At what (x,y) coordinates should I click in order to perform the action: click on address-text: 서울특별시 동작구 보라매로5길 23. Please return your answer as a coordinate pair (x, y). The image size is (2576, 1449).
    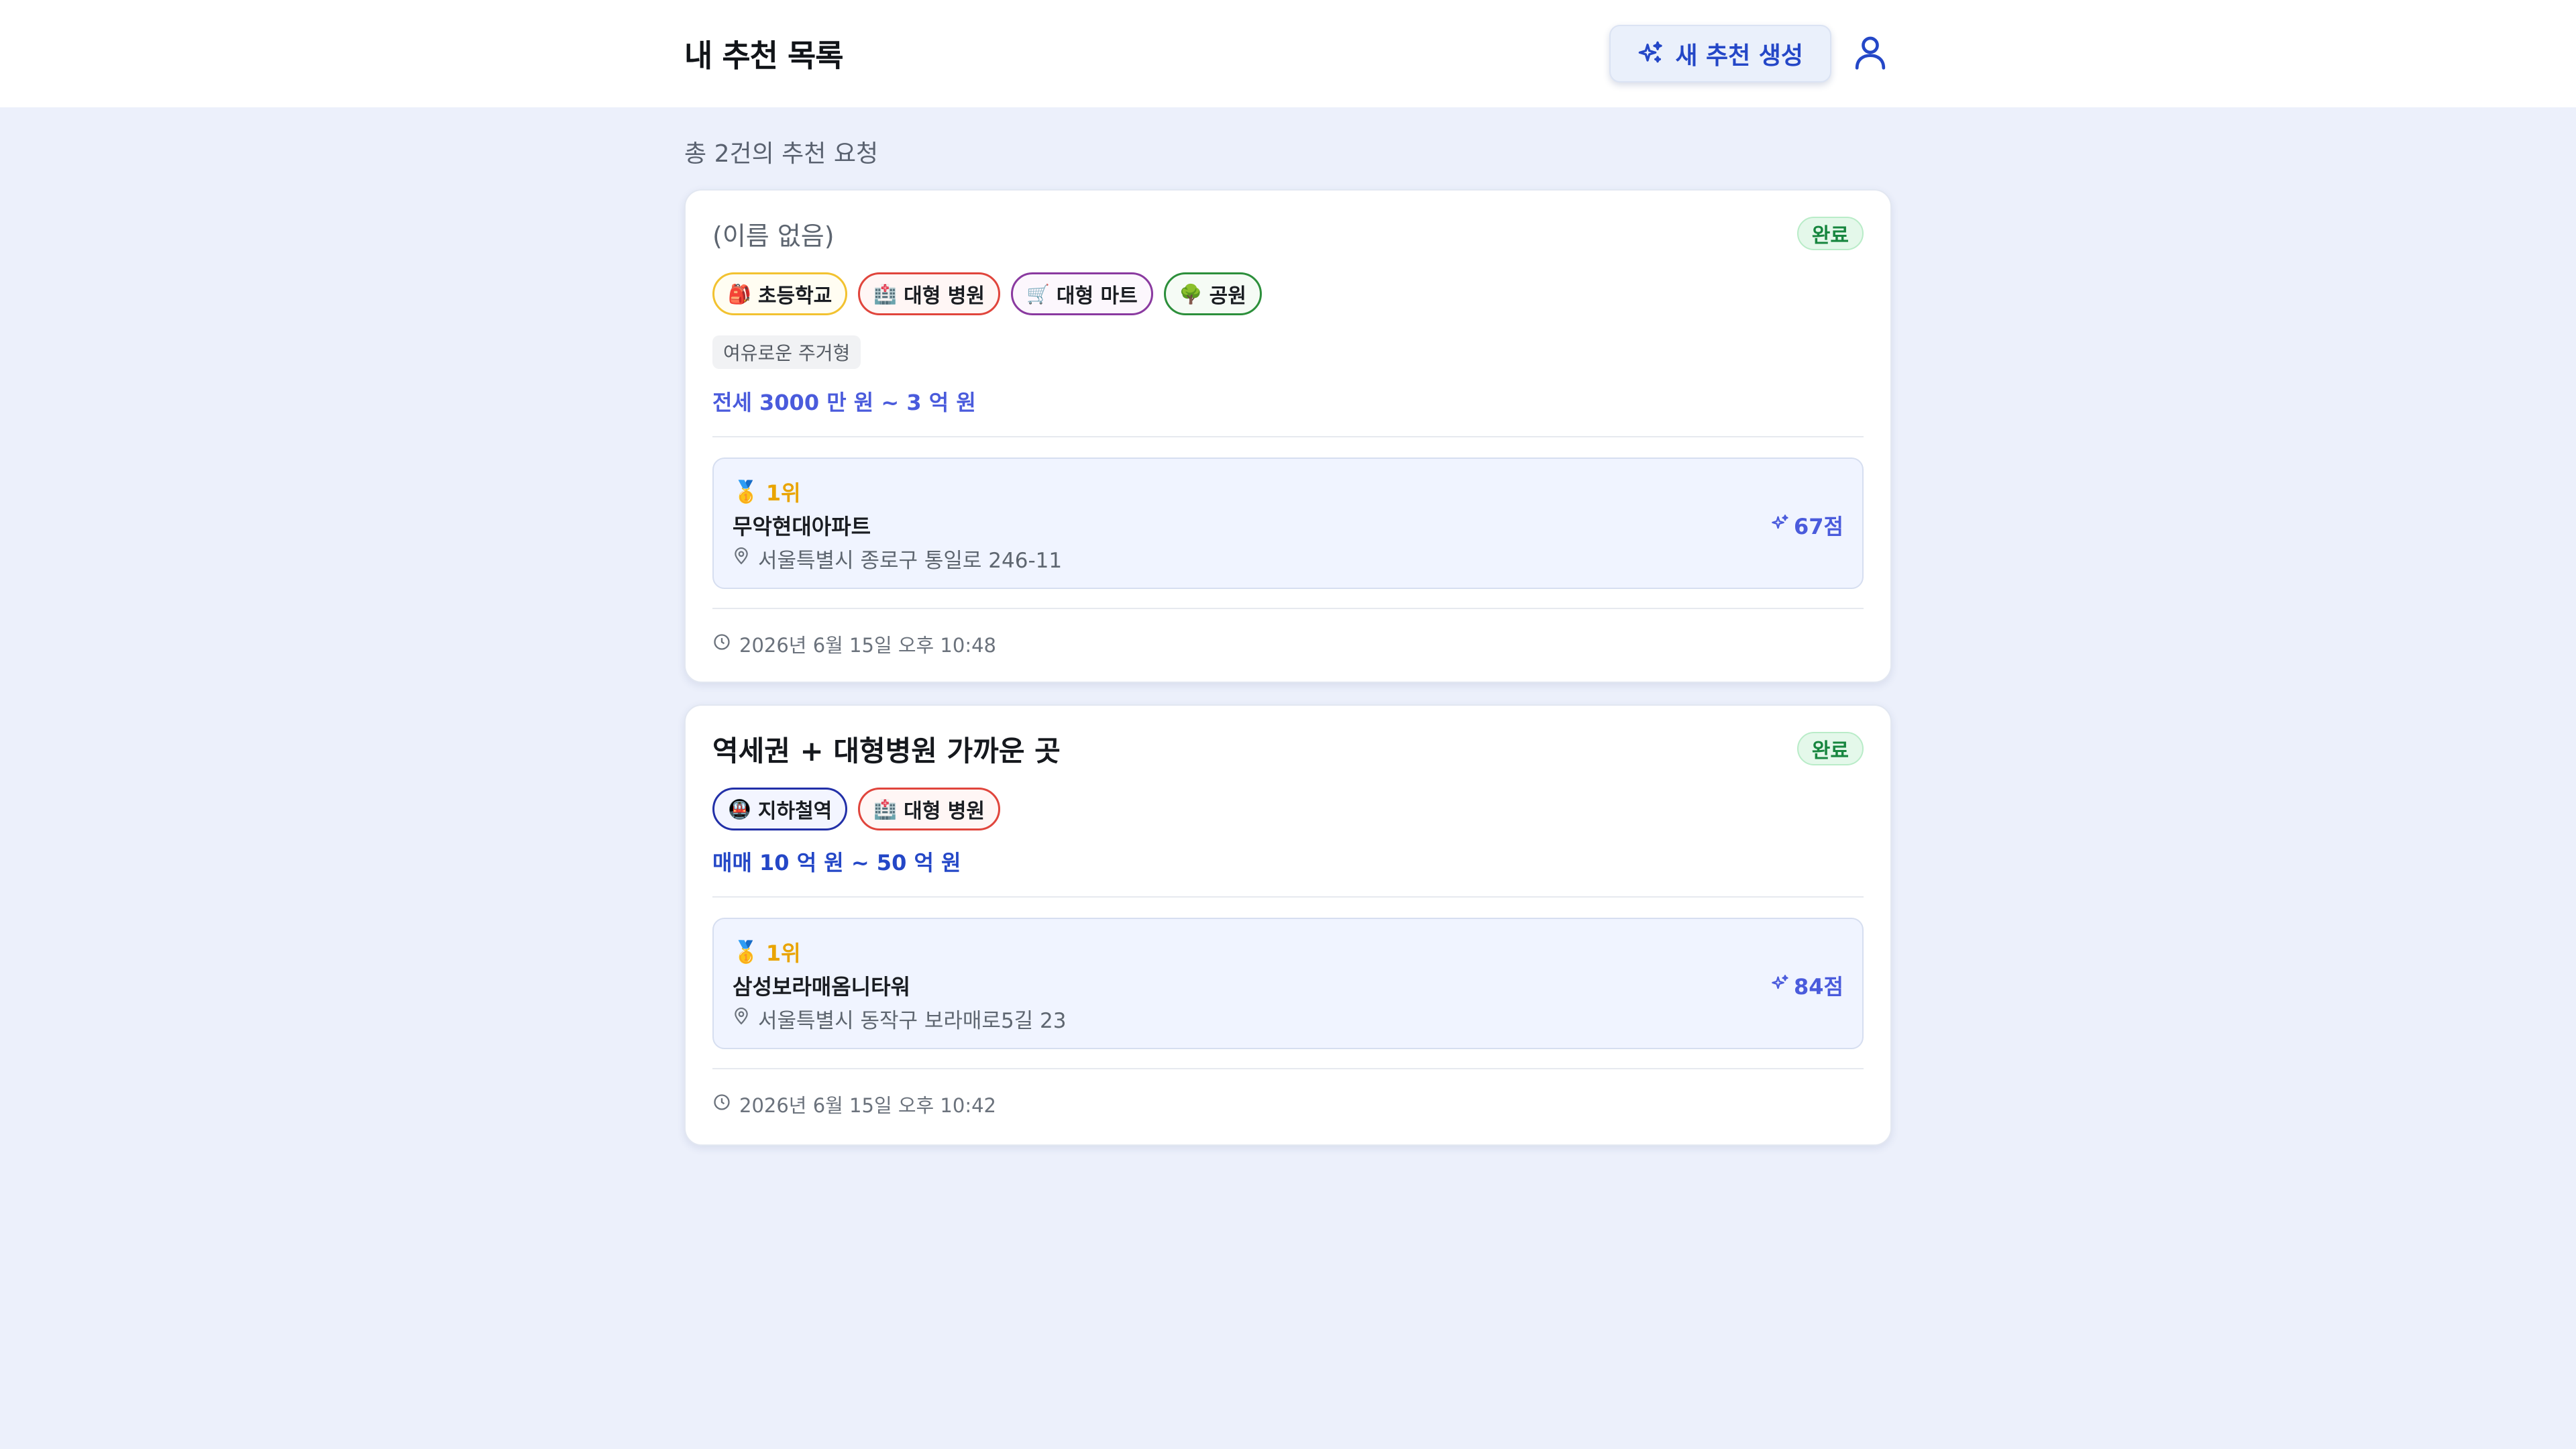
    Looking at the image, I should click on (912, 1021).